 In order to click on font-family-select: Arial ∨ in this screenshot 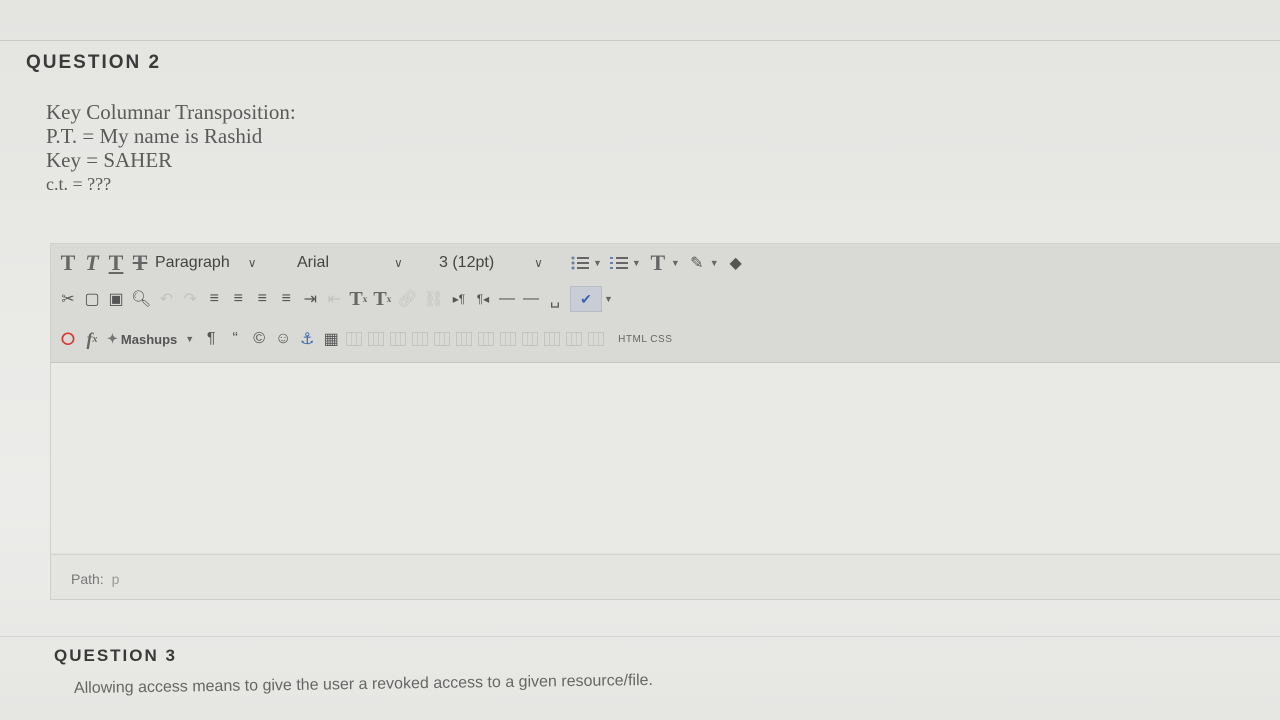, I will do `click(362, 263)`.